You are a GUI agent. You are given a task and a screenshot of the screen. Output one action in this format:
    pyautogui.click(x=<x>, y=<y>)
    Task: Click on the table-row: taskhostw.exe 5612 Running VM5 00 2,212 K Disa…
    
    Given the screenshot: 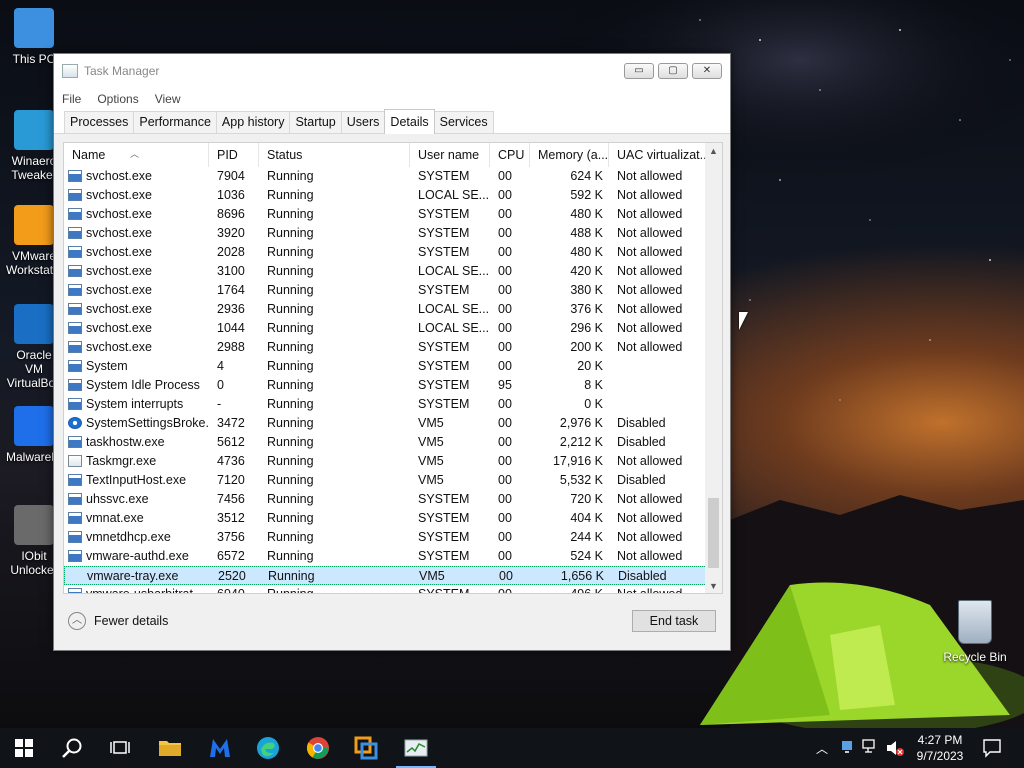 What is the action you would take?
    pyautogui.click(x=385, y=442)
    